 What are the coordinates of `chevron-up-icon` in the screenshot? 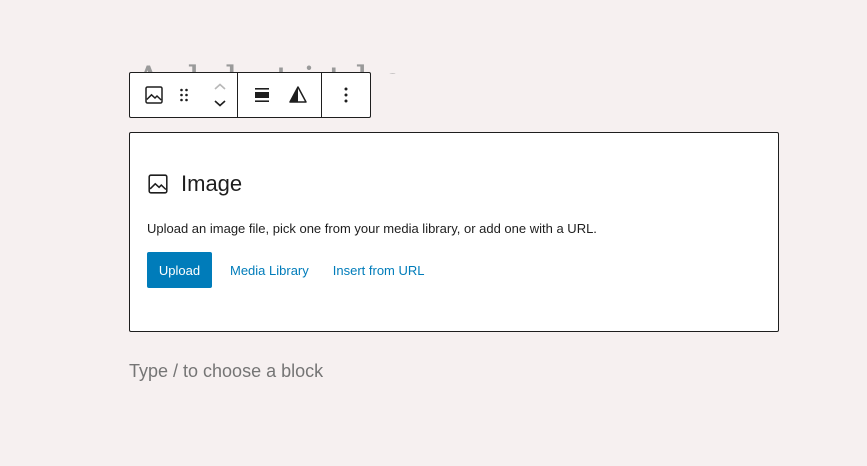 It's located at (220, 86).